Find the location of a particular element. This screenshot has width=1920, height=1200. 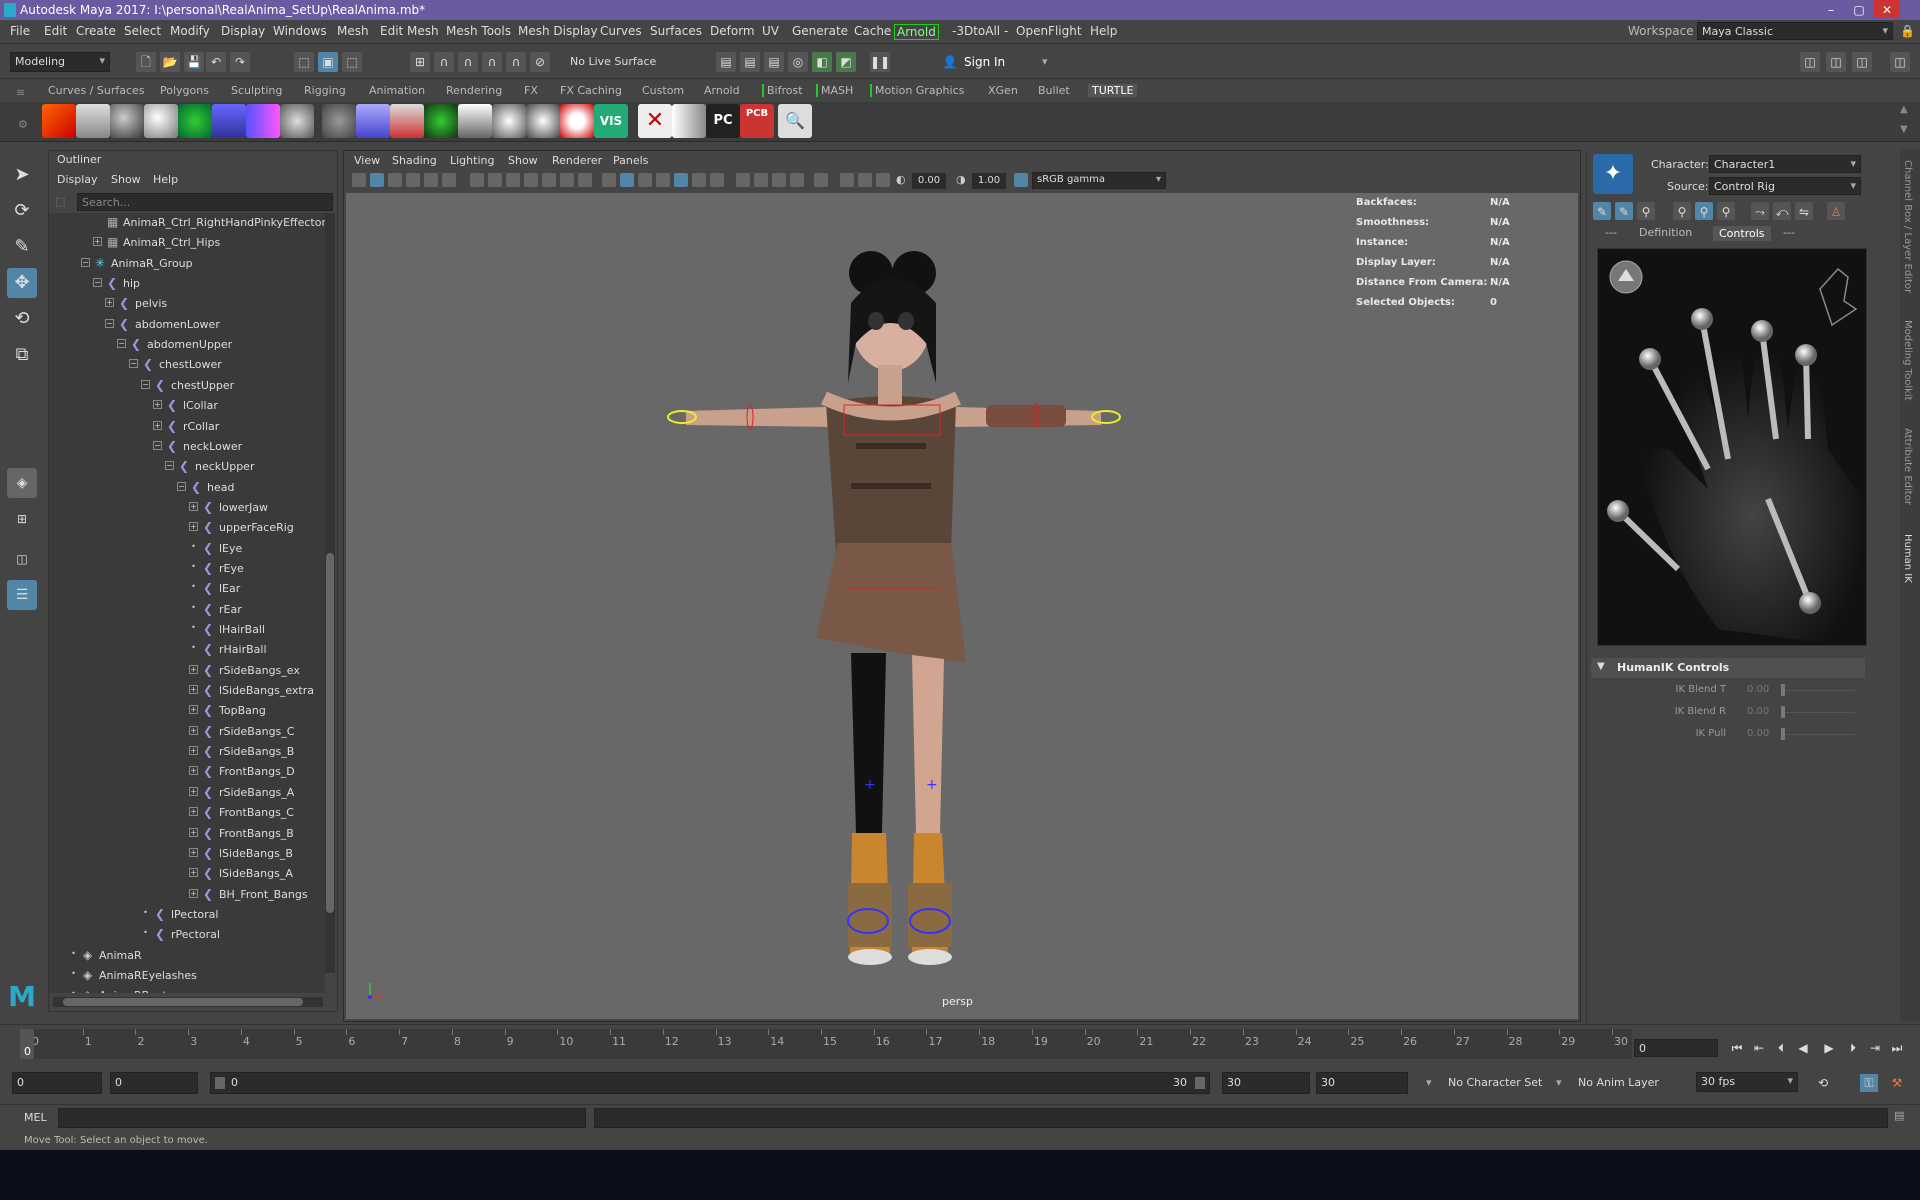

redo-icon: ↷ is located at coordinates (240, 62).